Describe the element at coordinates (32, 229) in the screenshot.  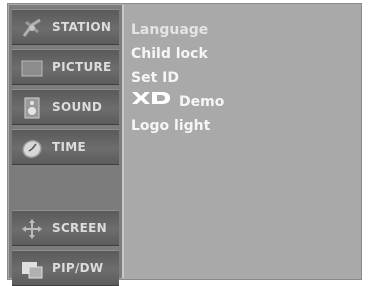
I see `arrows-icon` at that location.